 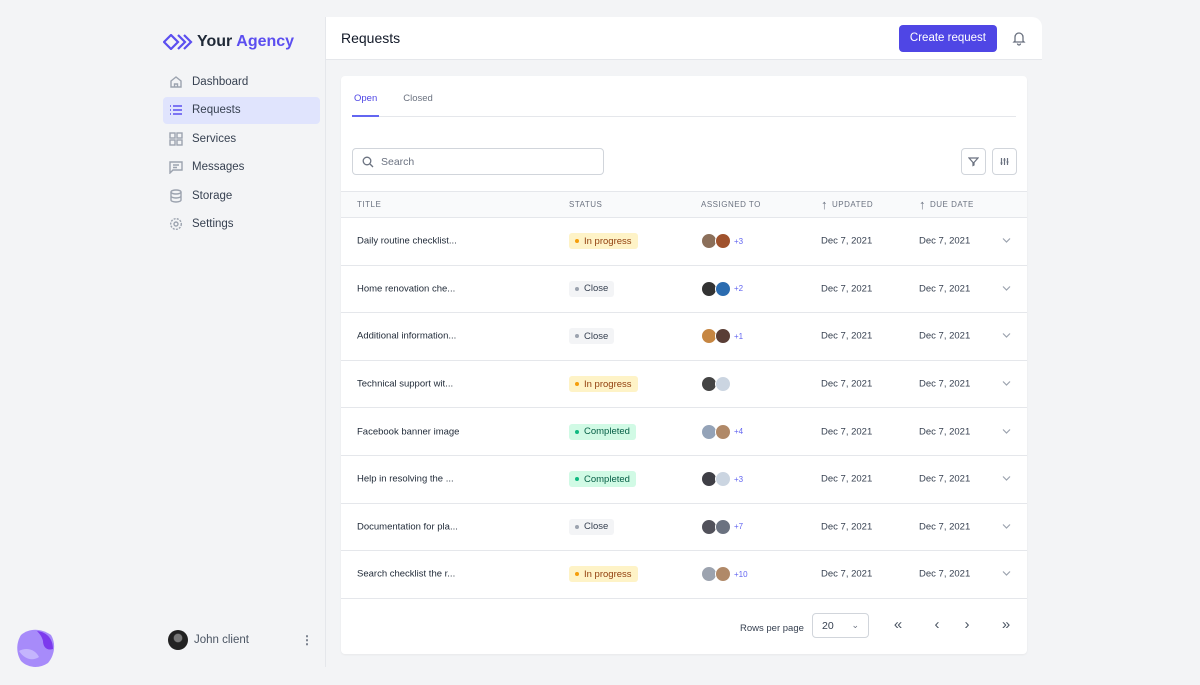 I want to click on col-due-date: ↑ DUE DATE, so click(x=946, y=204).